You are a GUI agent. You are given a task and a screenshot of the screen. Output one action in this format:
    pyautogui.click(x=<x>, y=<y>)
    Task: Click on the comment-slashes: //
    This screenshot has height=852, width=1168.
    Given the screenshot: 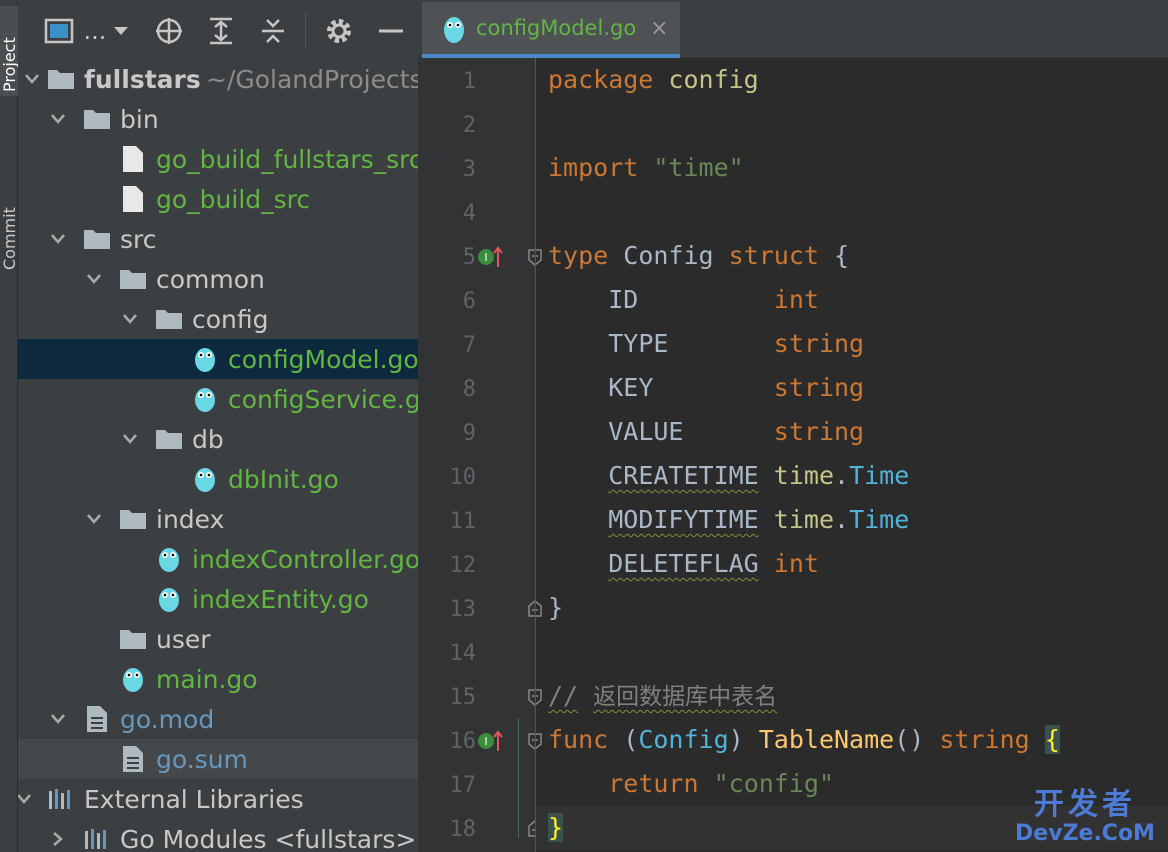 What is the action you would take?
    pyautogui.click(x=563, y=695)
    